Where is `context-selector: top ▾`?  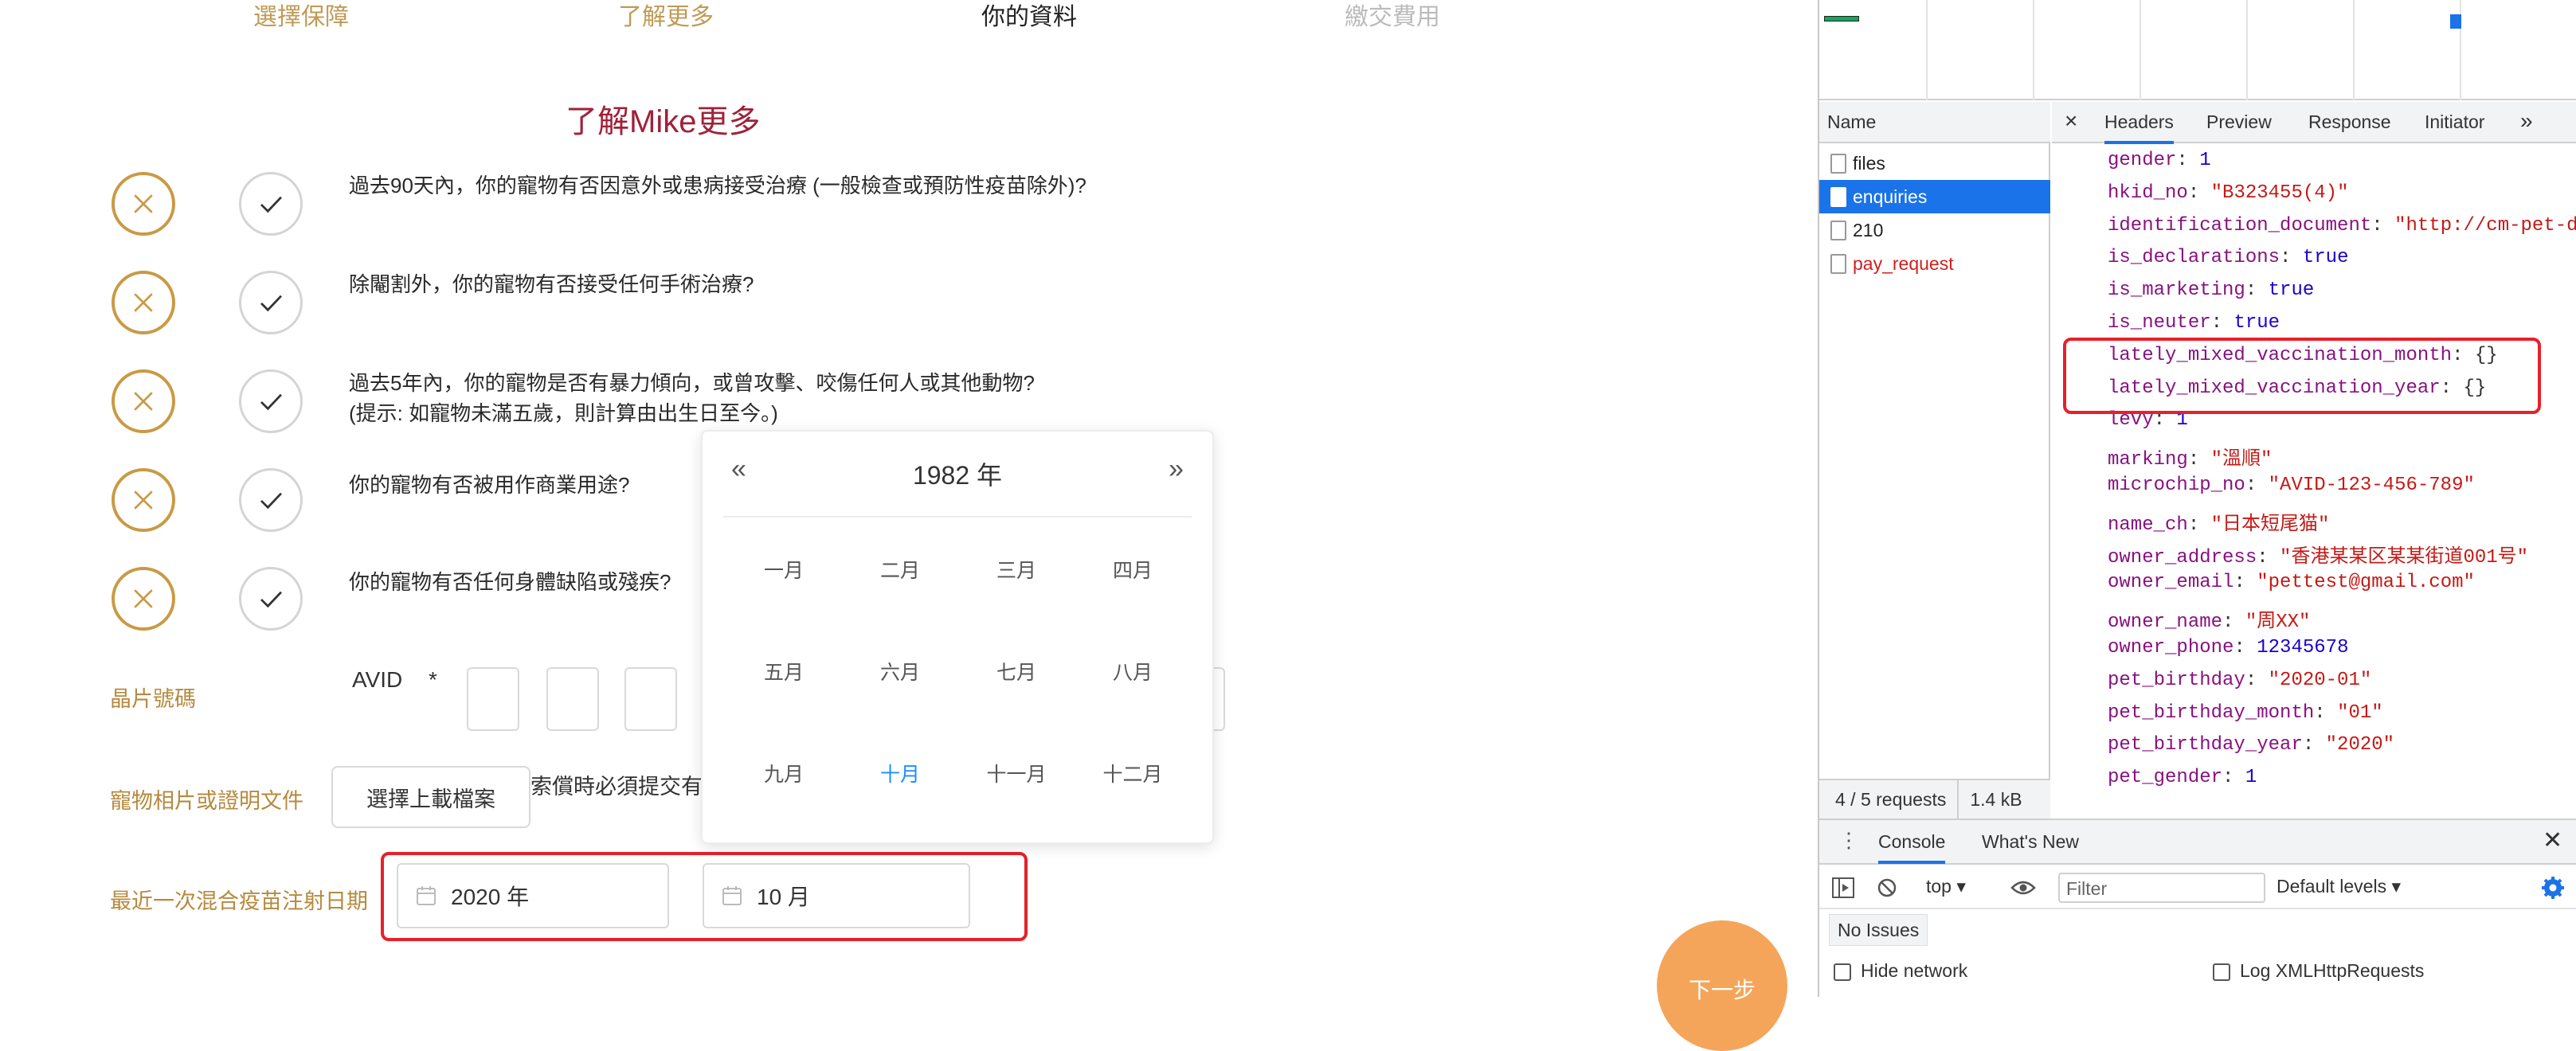
context-selector: top ▾ is located at coordinates (1946, 886).